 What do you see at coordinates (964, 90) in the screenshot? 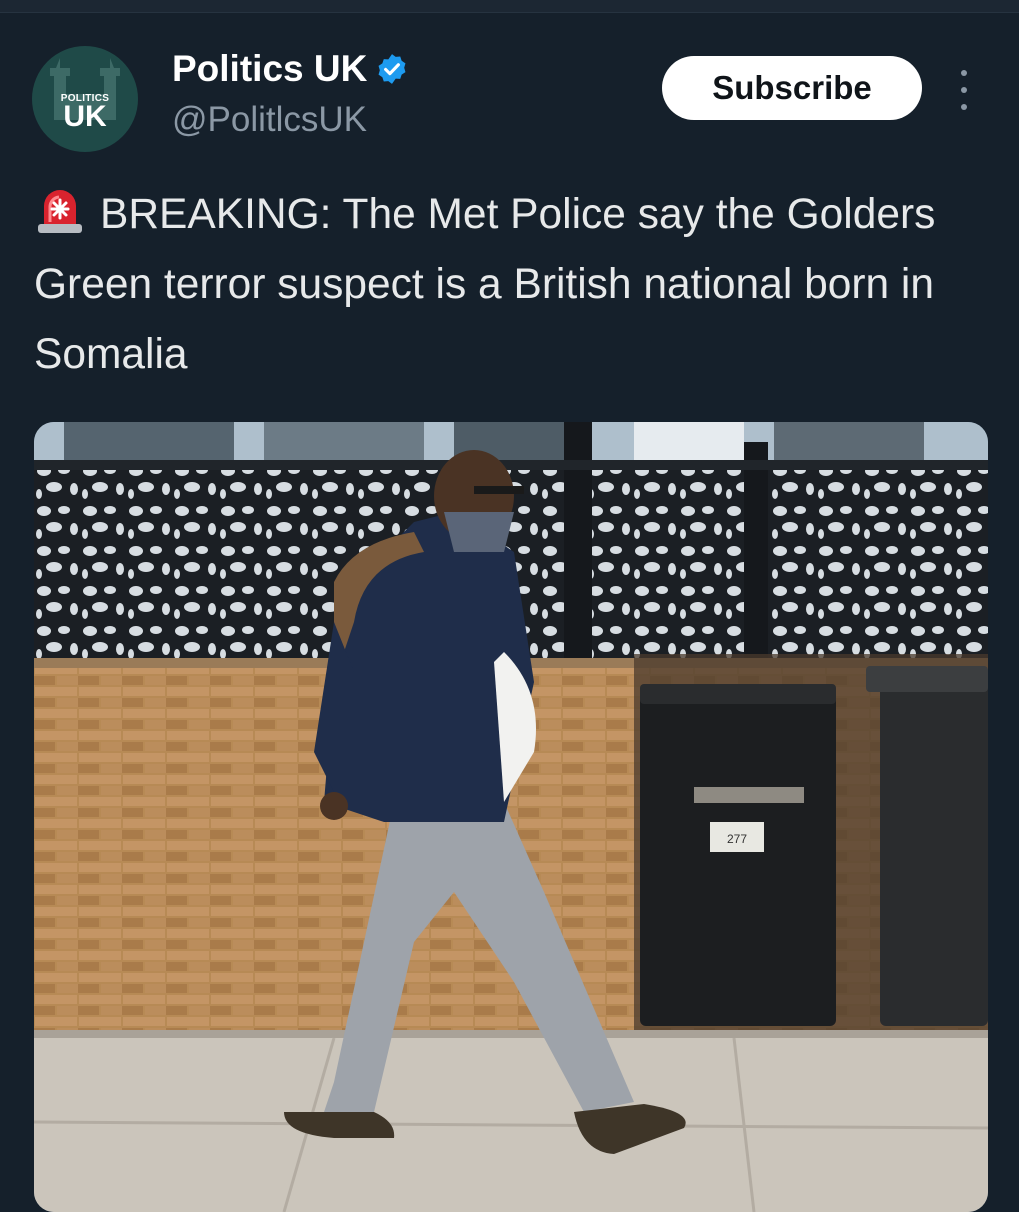
I see `more-vertical-icon` at bounding box center [964, 90].